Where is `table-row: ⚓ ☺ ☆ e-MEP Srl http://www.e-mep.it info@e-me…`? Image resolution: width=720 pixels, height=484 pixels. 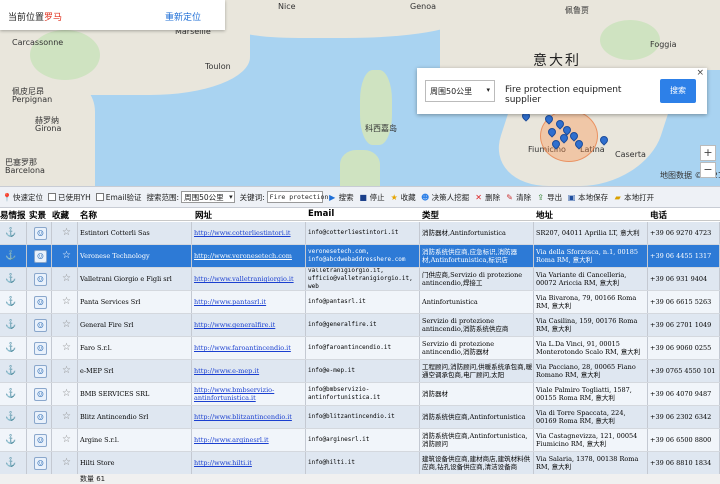 table-row: ⚓ ☺ ☆ e-MEP Srl http://www.e-mep.it info@e-me… is located at coordinates (360, 371).